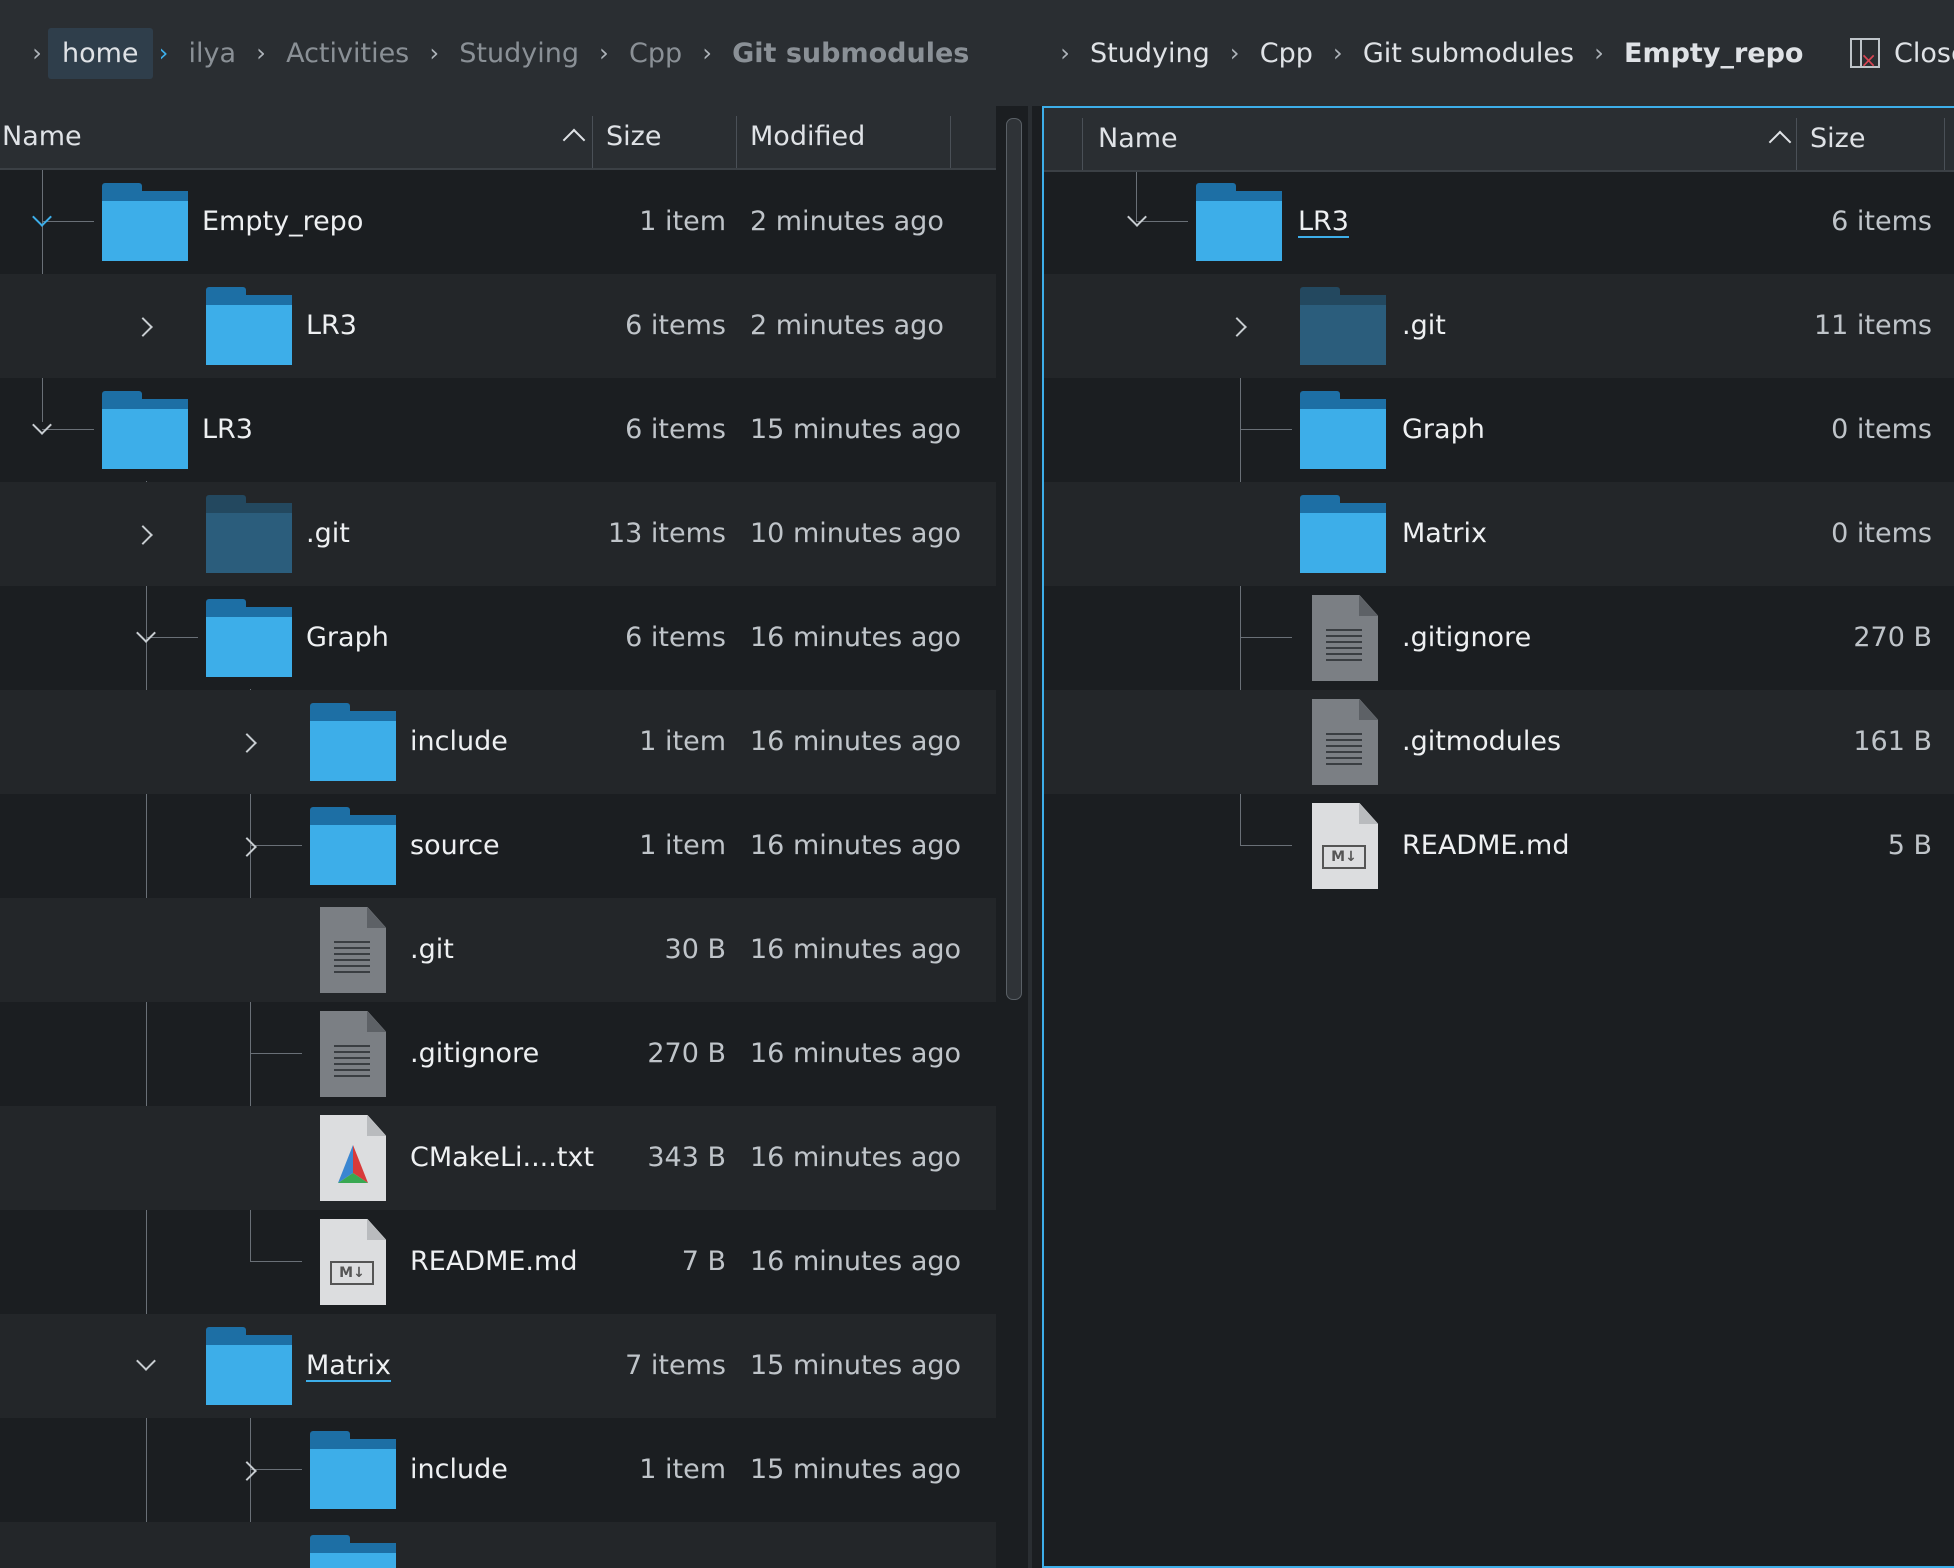 This screenshot has height=1568, width=1954. I want to click on column-modified-header: Modified, so click(807, 137).